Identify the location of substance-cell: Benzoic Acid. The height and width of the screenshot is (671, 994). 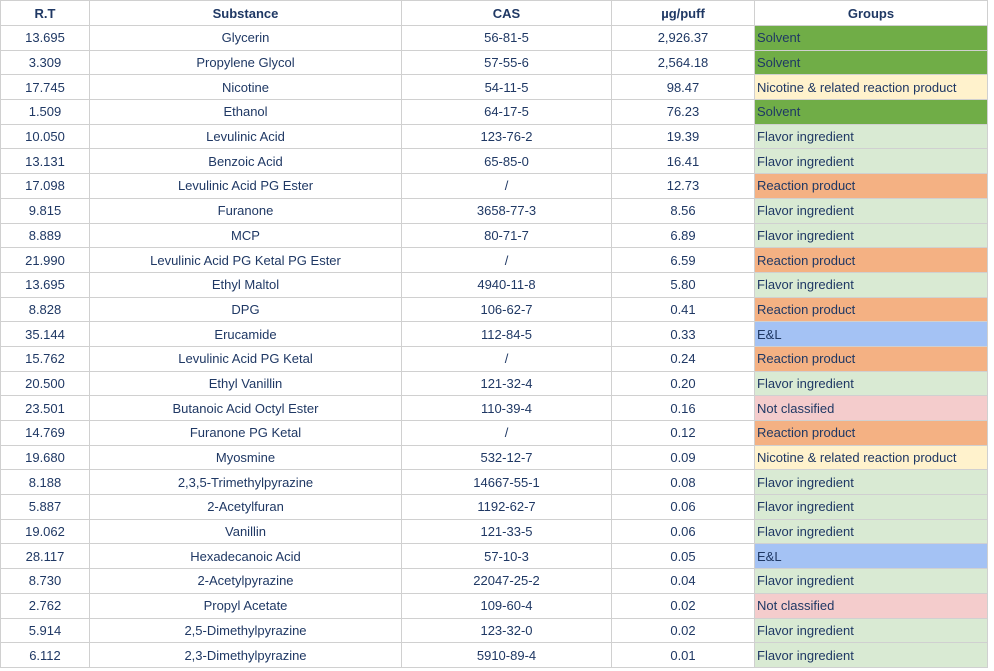
(245, 161).